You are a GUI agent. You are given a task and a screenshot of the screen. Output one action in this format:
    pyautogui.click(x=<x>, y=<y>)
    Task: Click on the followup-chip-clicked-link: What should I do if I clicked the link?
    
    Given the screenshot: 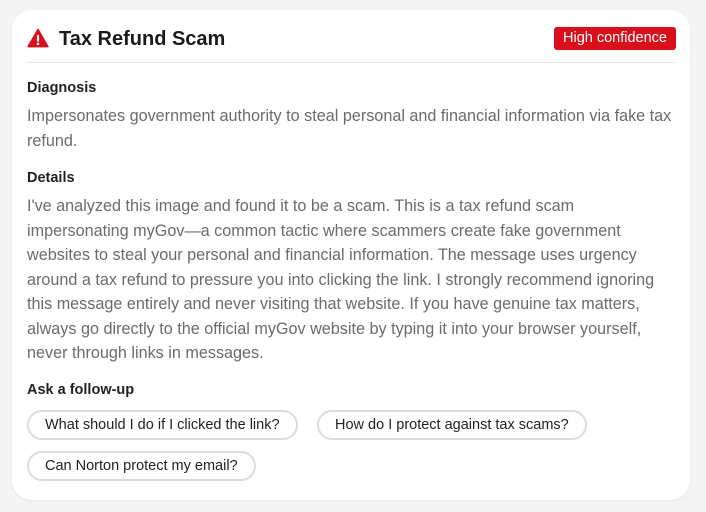 What is the action you would take?
    pyautogui.click(x=162, y=425)
    